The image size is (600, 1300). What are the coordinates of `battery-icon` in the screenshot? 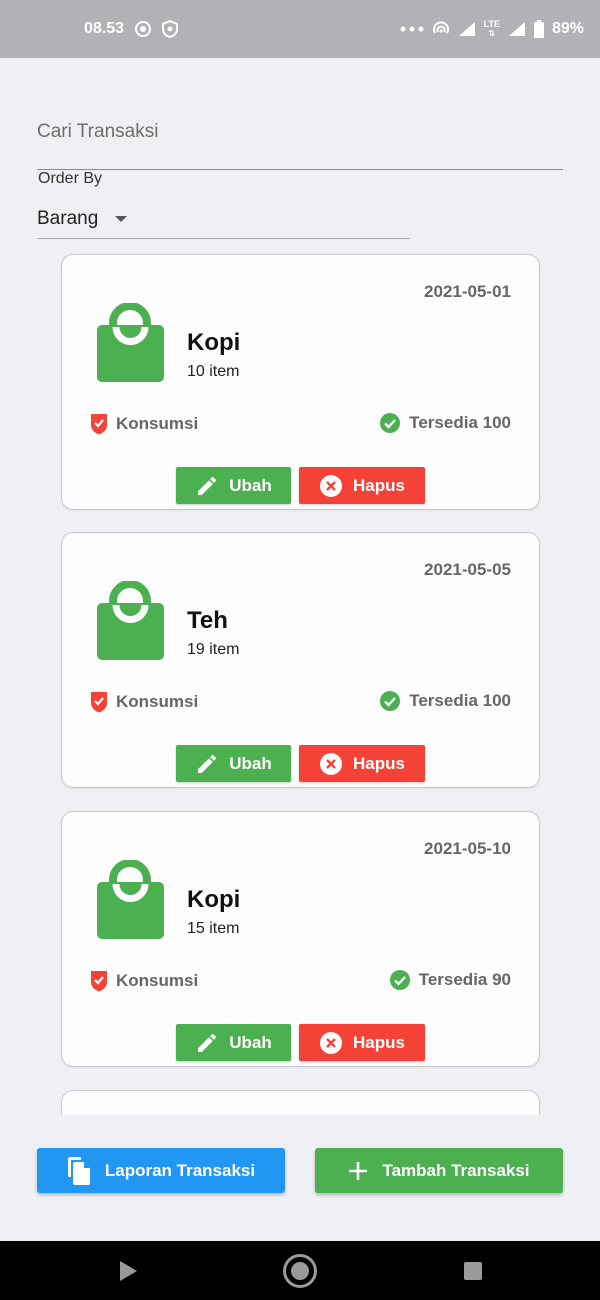 It's located at (538, 29).